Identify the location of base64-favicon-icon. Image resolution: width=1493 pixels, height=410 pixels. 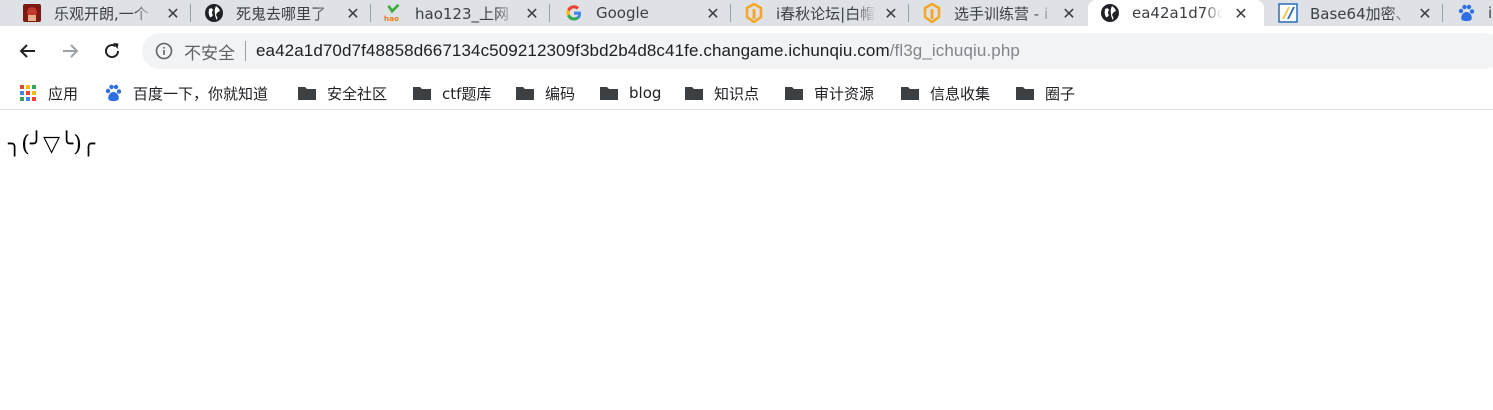
(1288, 13).